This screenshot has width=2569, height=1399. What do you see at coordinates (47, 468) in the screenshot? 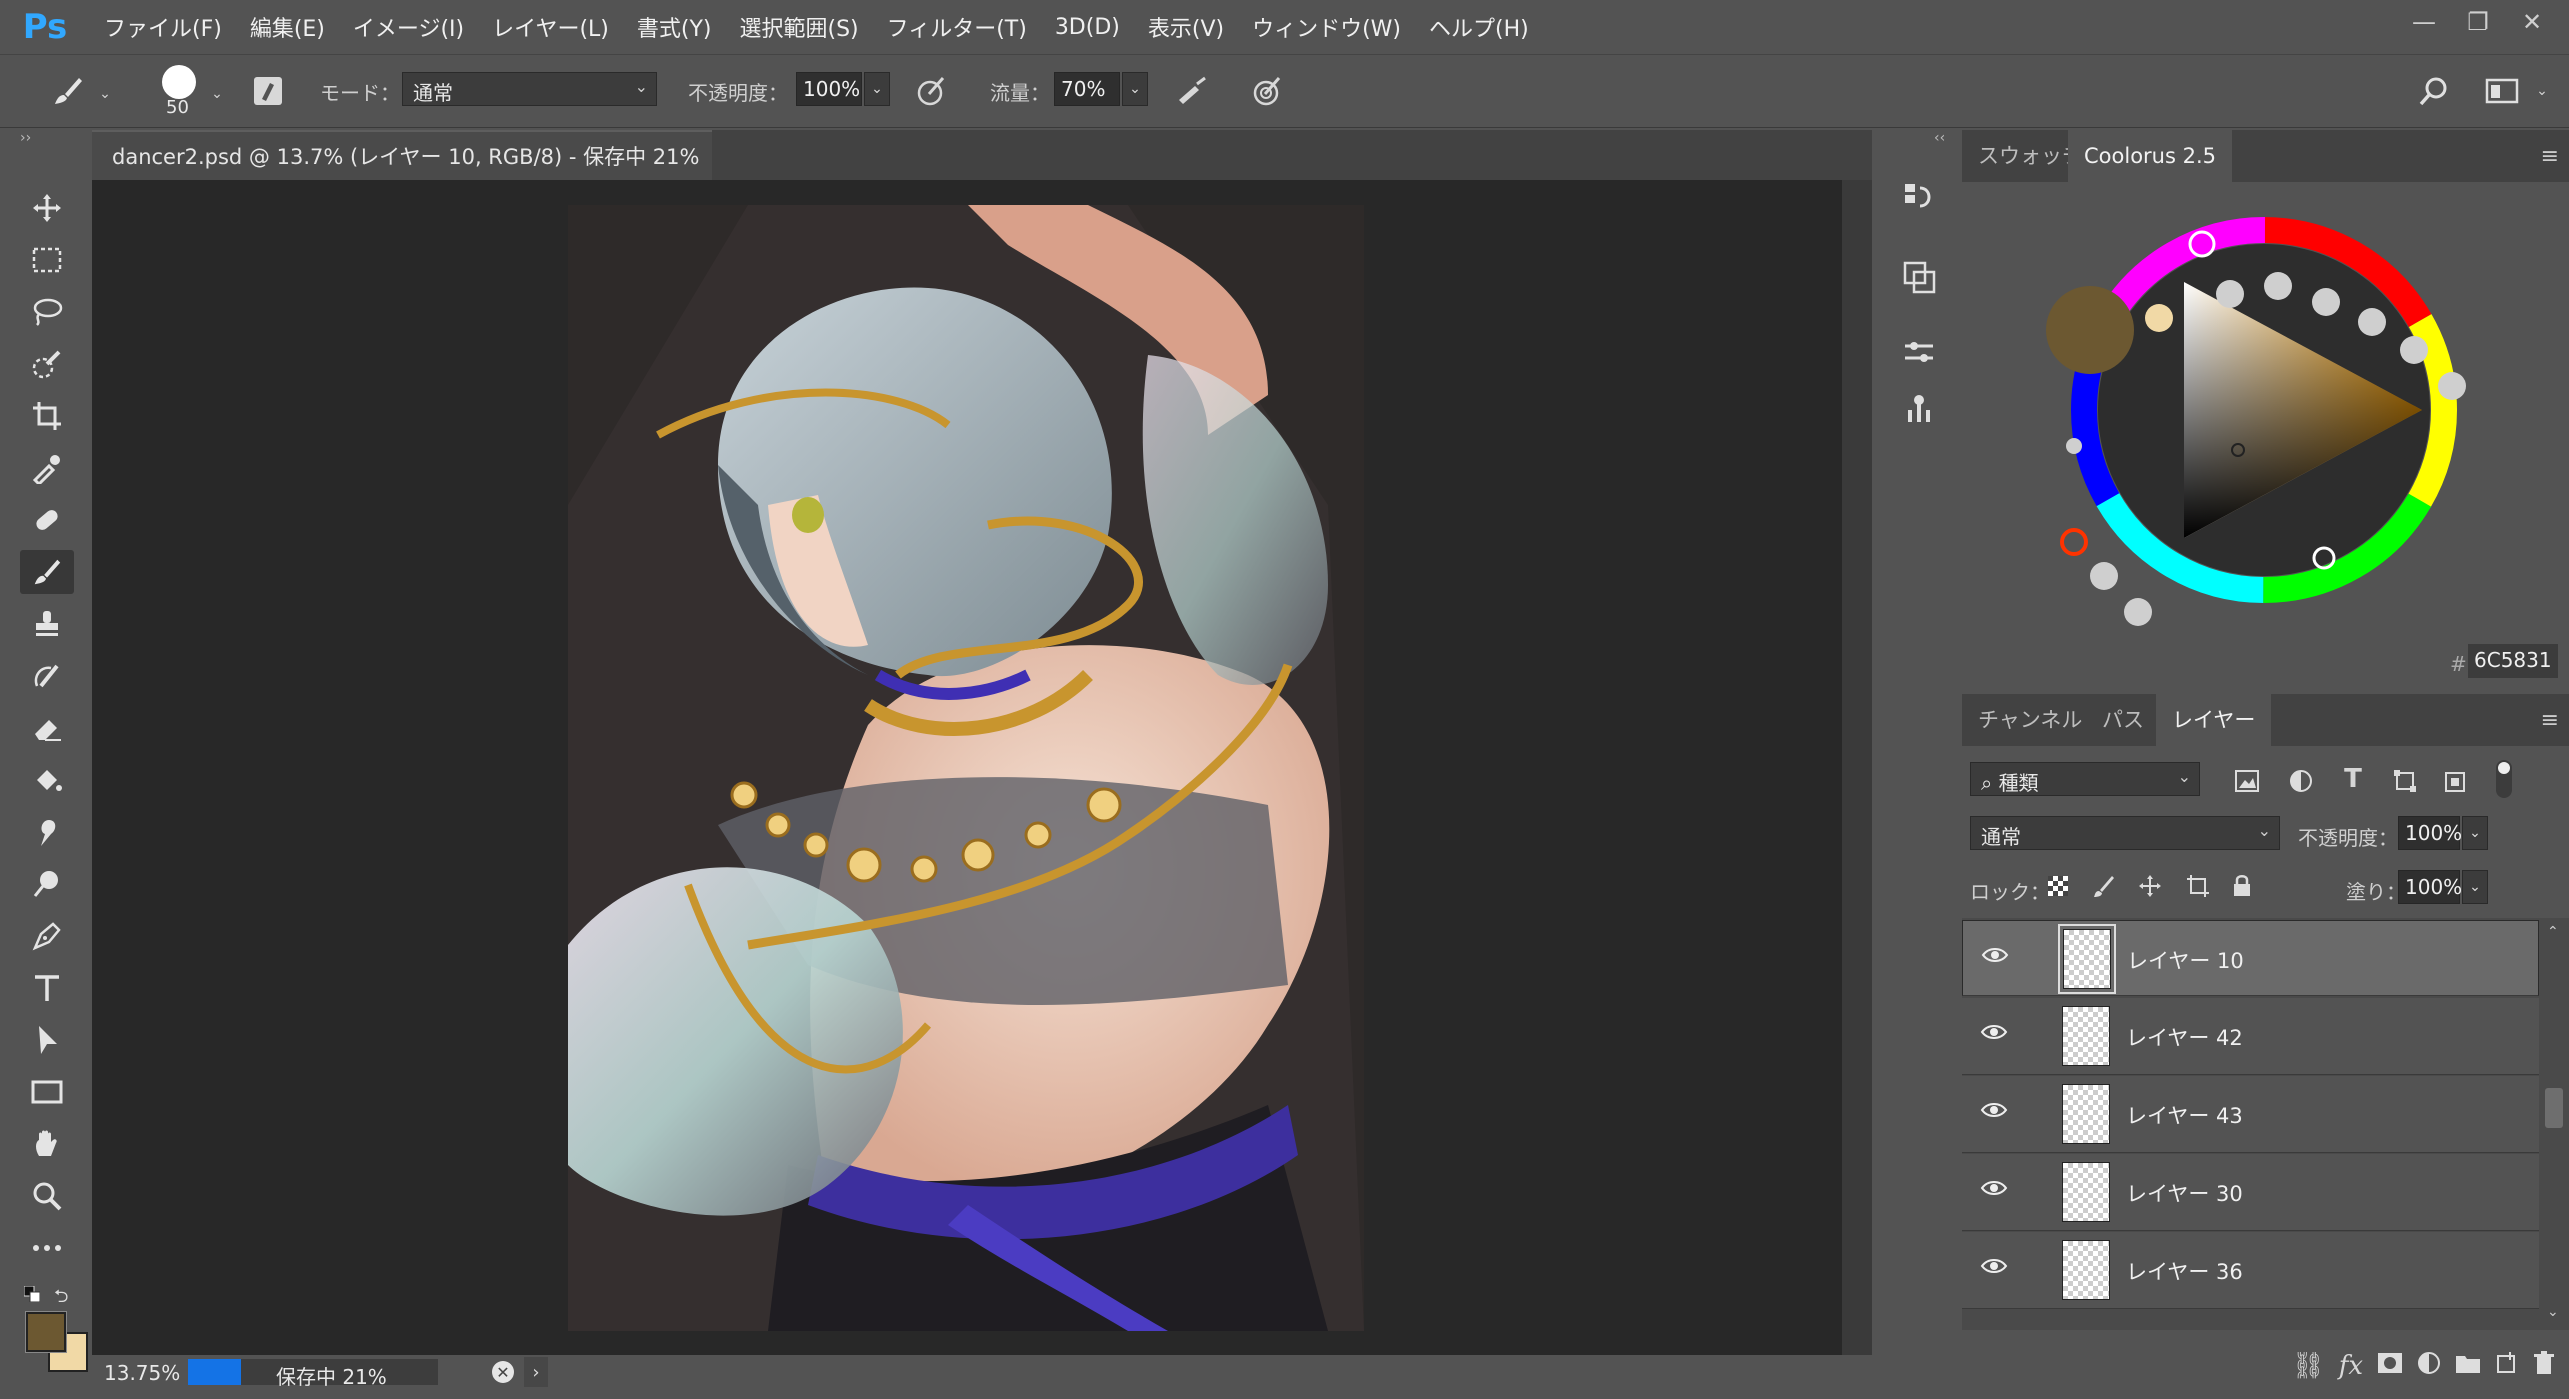
I see `eyedropper-tool-icon` at bounding box center [47, 468].